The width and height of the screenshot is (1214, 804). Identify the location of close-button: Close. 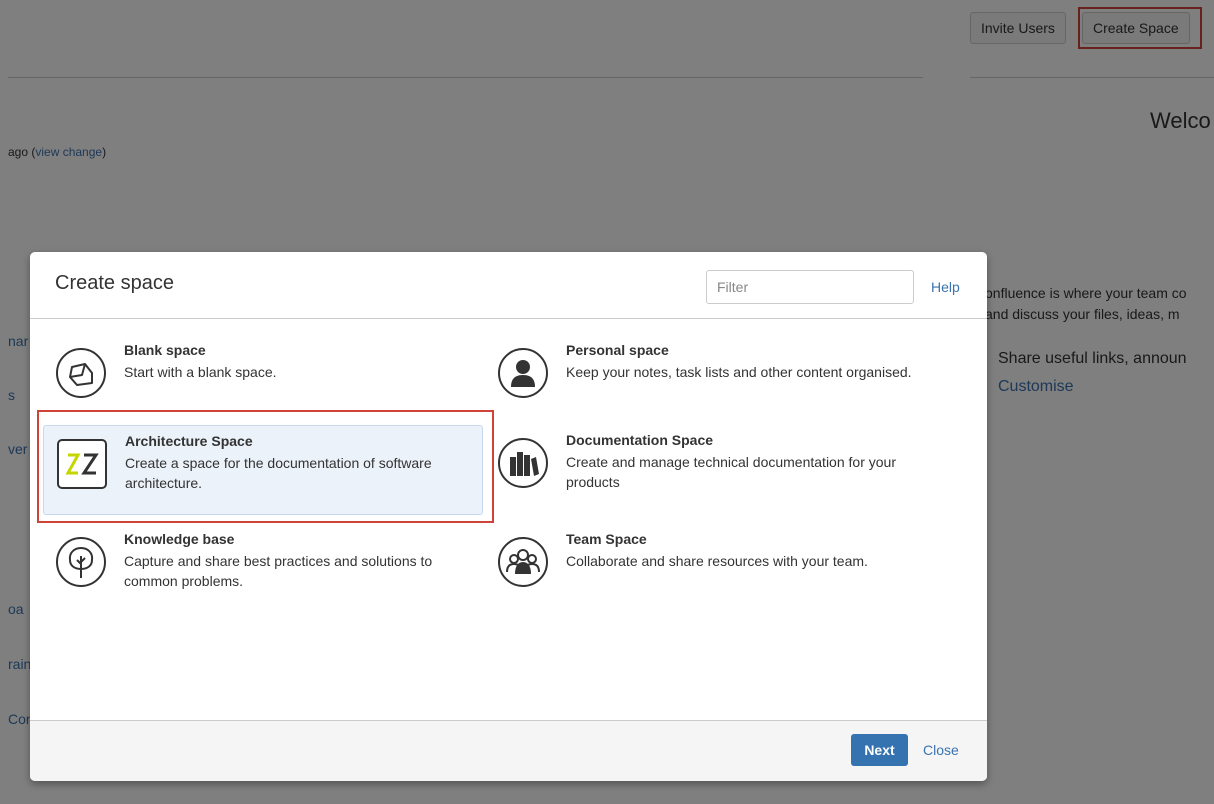
(941, 750).